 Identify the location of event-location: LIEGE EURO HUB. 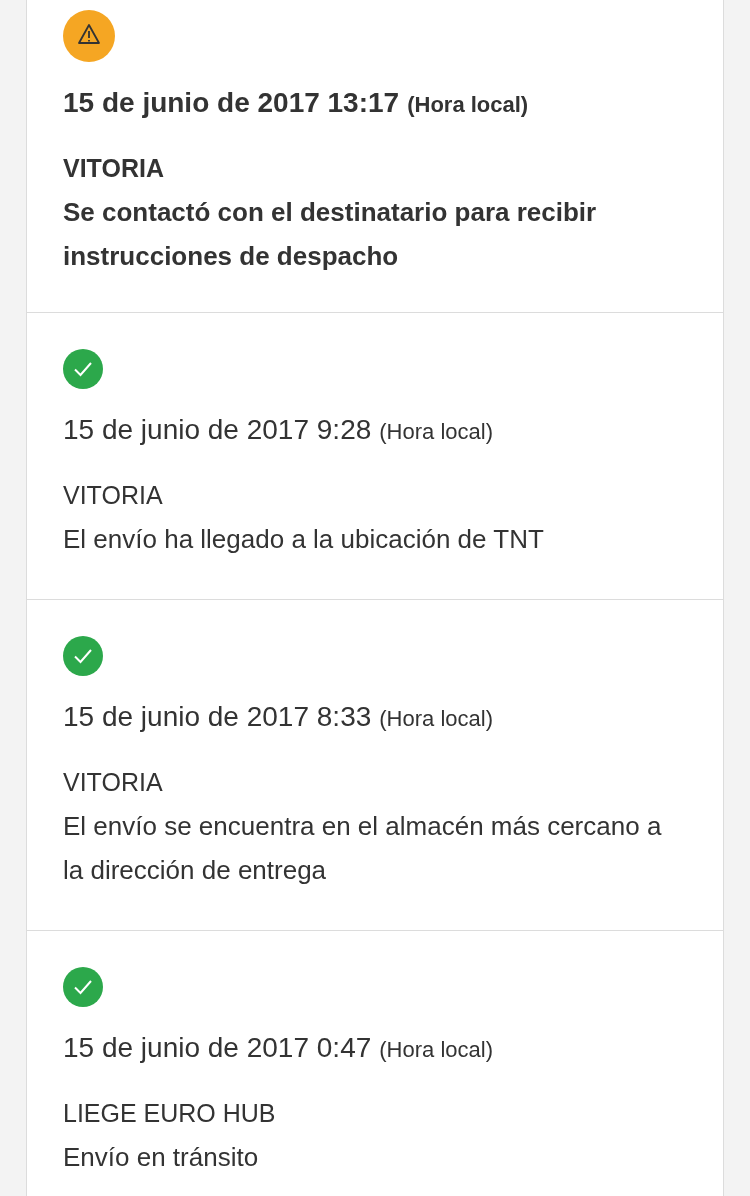
(170, 1113).